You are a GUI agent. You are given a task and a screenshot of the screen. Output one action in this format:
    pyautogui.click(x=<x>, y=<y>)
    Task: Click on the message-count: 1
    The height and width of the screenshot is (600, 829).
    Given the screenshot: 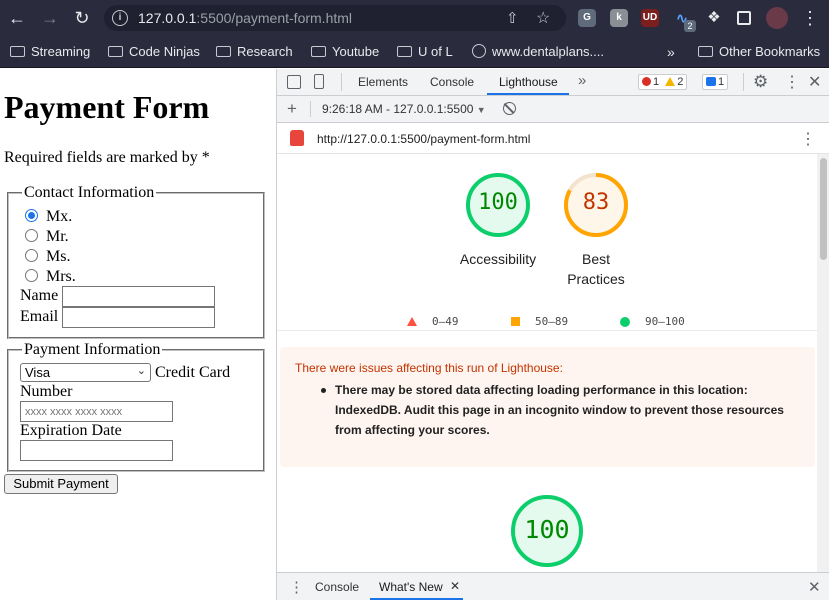 What is the action you would take?
    pyautogui.click(x=721, y=82)
    